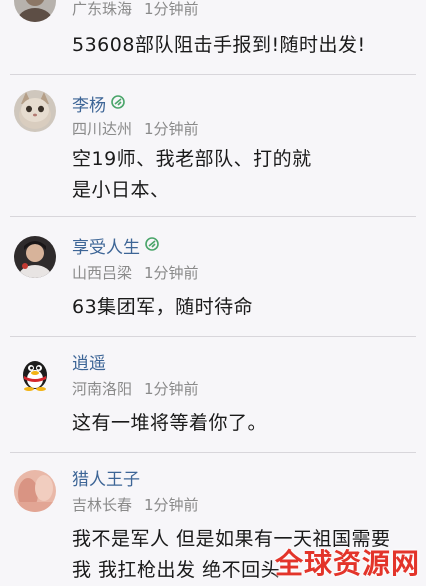 This screenshot has width=426, height=586. Describe the element at coordinates (192, 174) in the screenshot. I see `comment-text: 空19师、我老部队、打的就是小日本、` at that location.